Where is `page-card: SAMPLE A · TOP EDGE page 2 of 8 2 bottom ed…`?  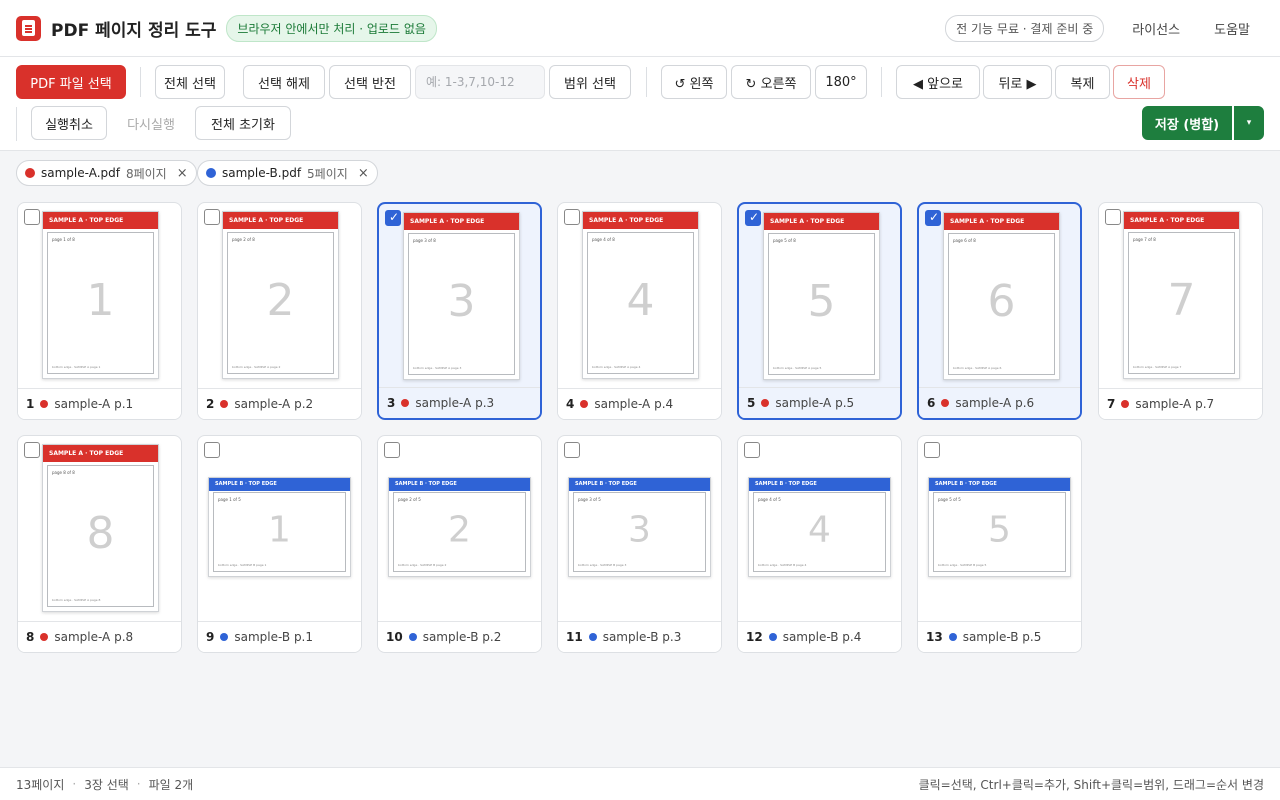
page-card: SAMPLE A · TOP EDGE page 2 of 8 2 bottom ed… is located at coordinates (279, 311).